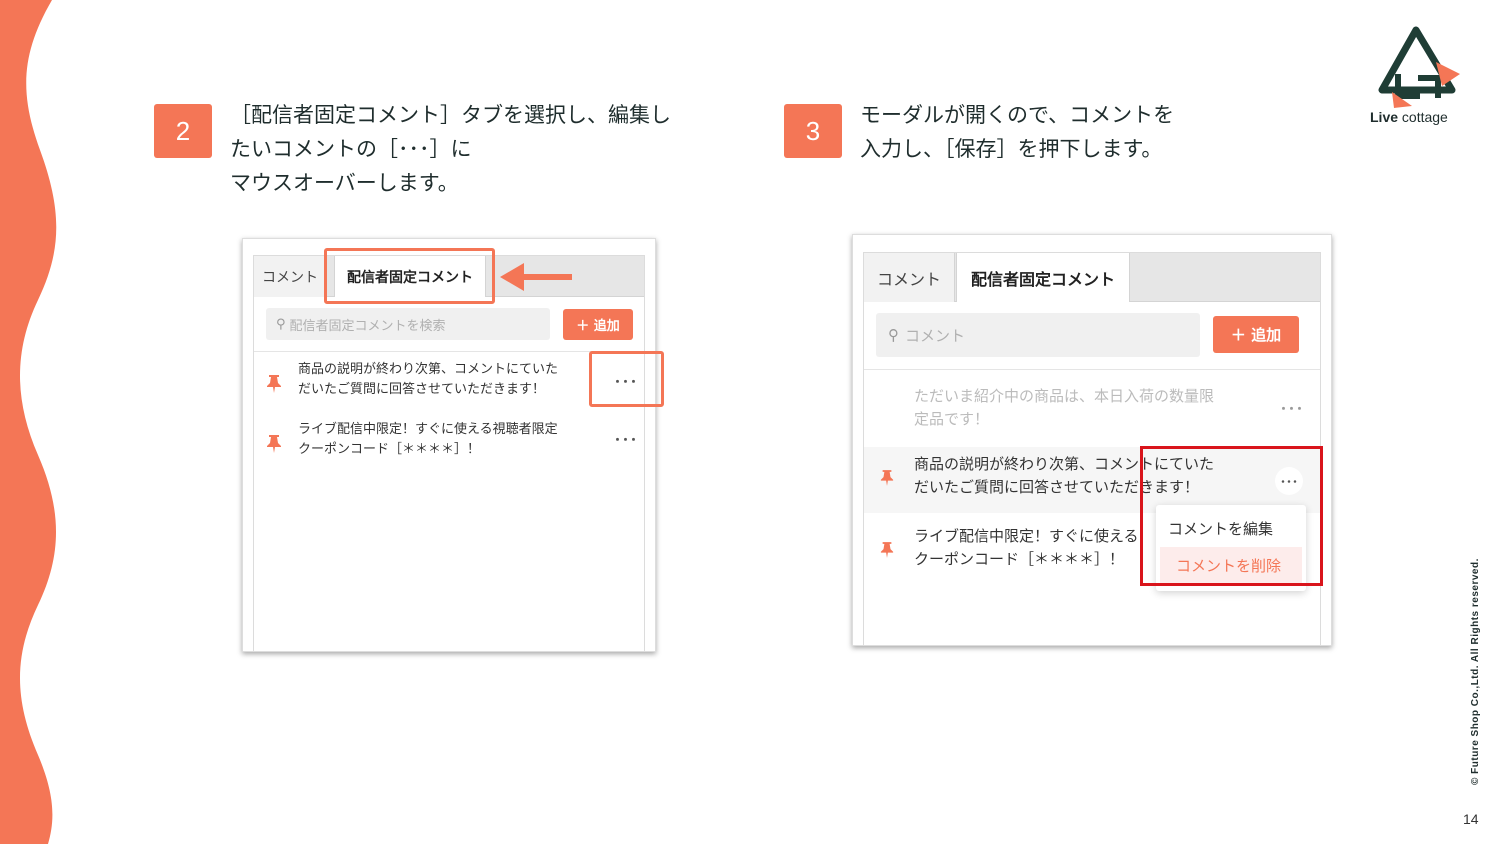  I want to click on logo-word-live: Live, so click(1384, 117).